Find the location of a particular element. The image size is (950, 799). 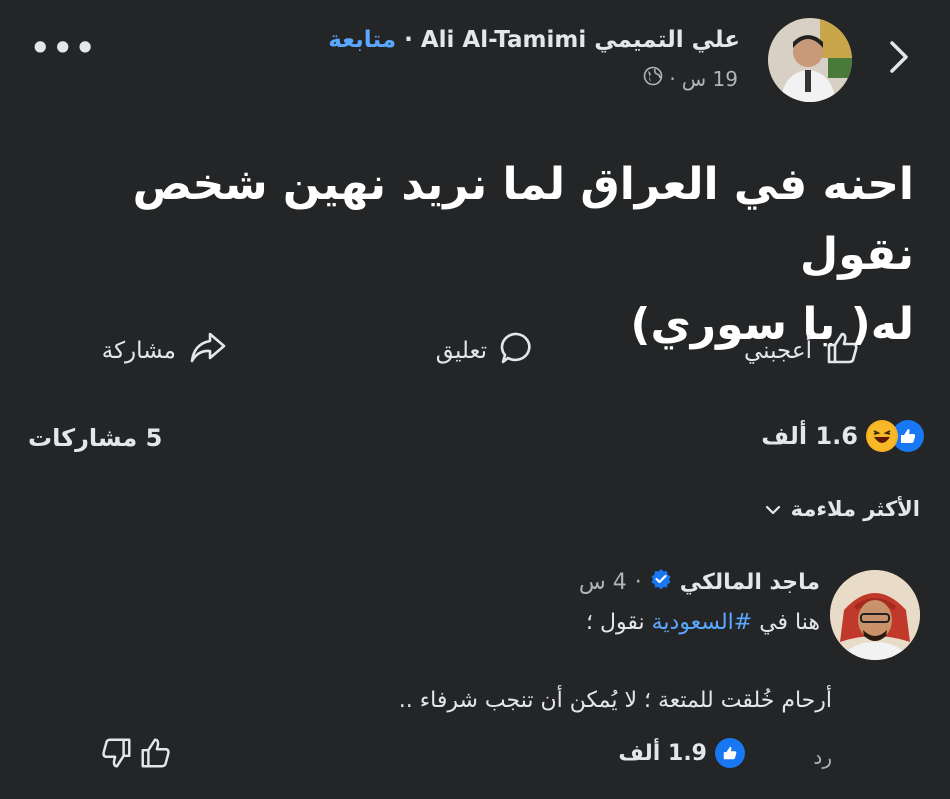

follow-link: متابعة is located at coordinates (362, 40).